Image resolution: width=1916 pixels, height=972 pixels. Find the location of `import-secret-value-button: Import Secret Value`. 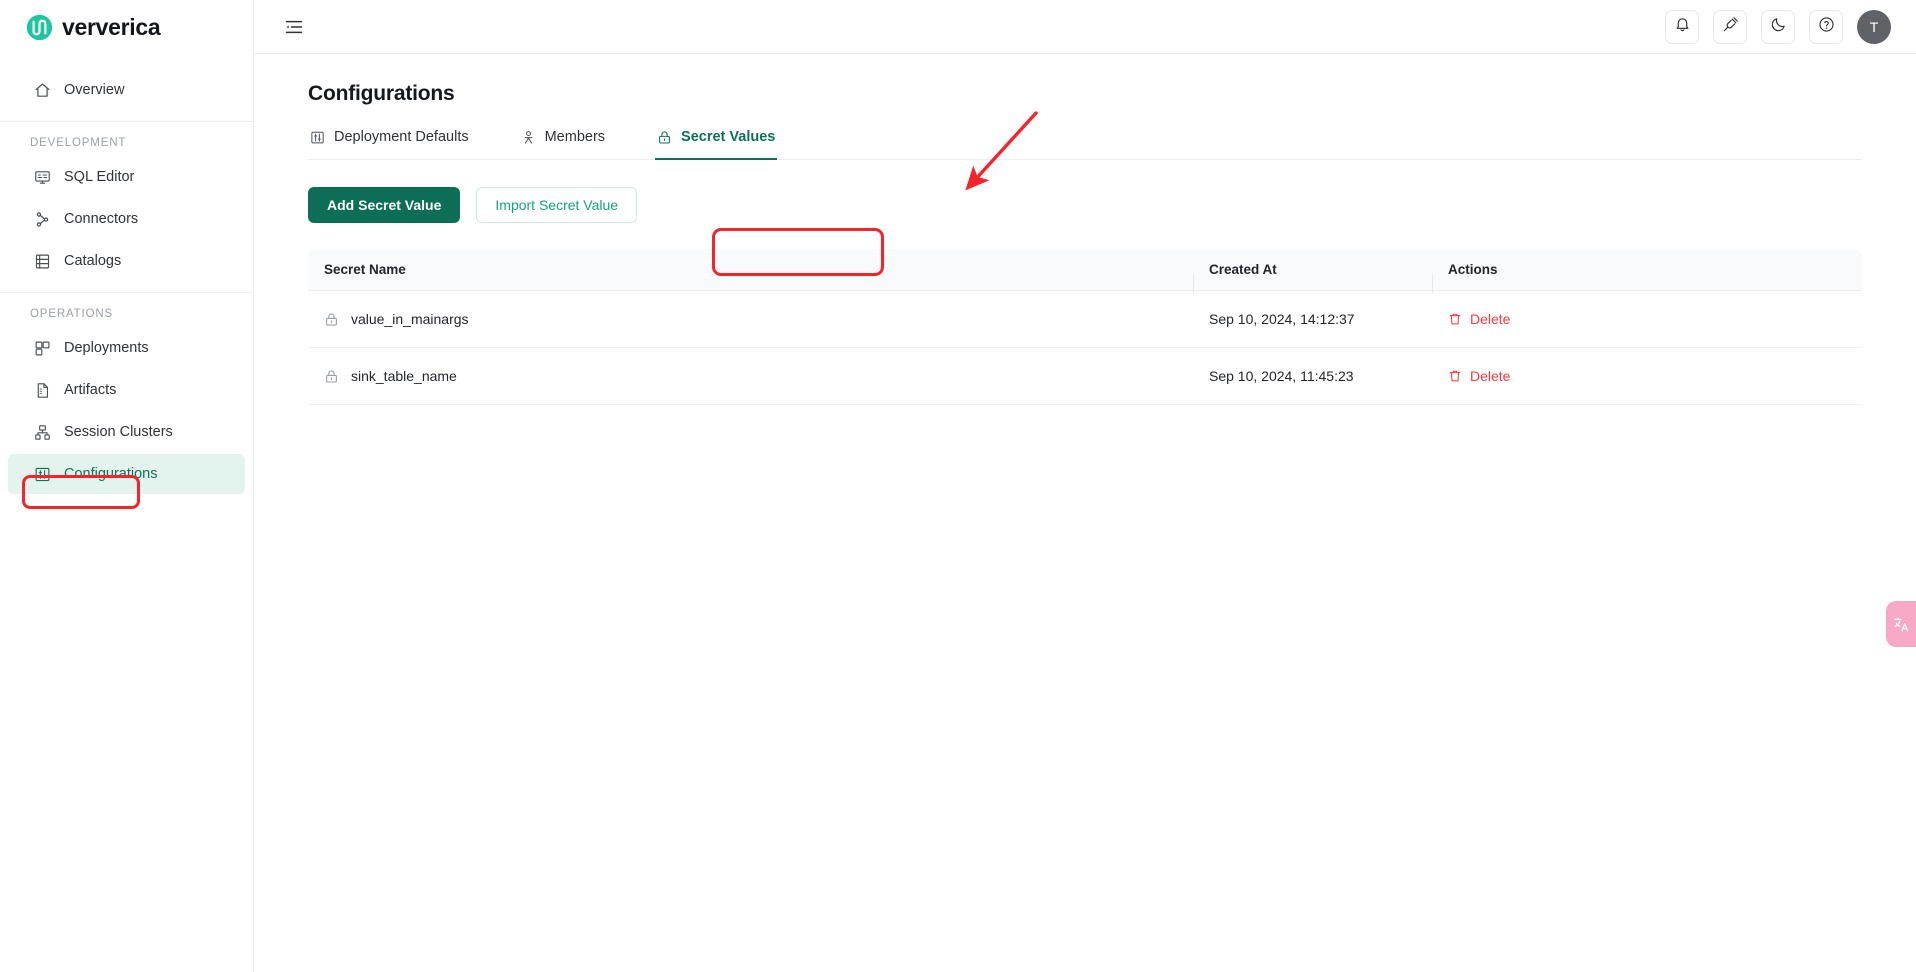

import-secret-value-button: Import Secret Value is located at coordinates (557, 205).